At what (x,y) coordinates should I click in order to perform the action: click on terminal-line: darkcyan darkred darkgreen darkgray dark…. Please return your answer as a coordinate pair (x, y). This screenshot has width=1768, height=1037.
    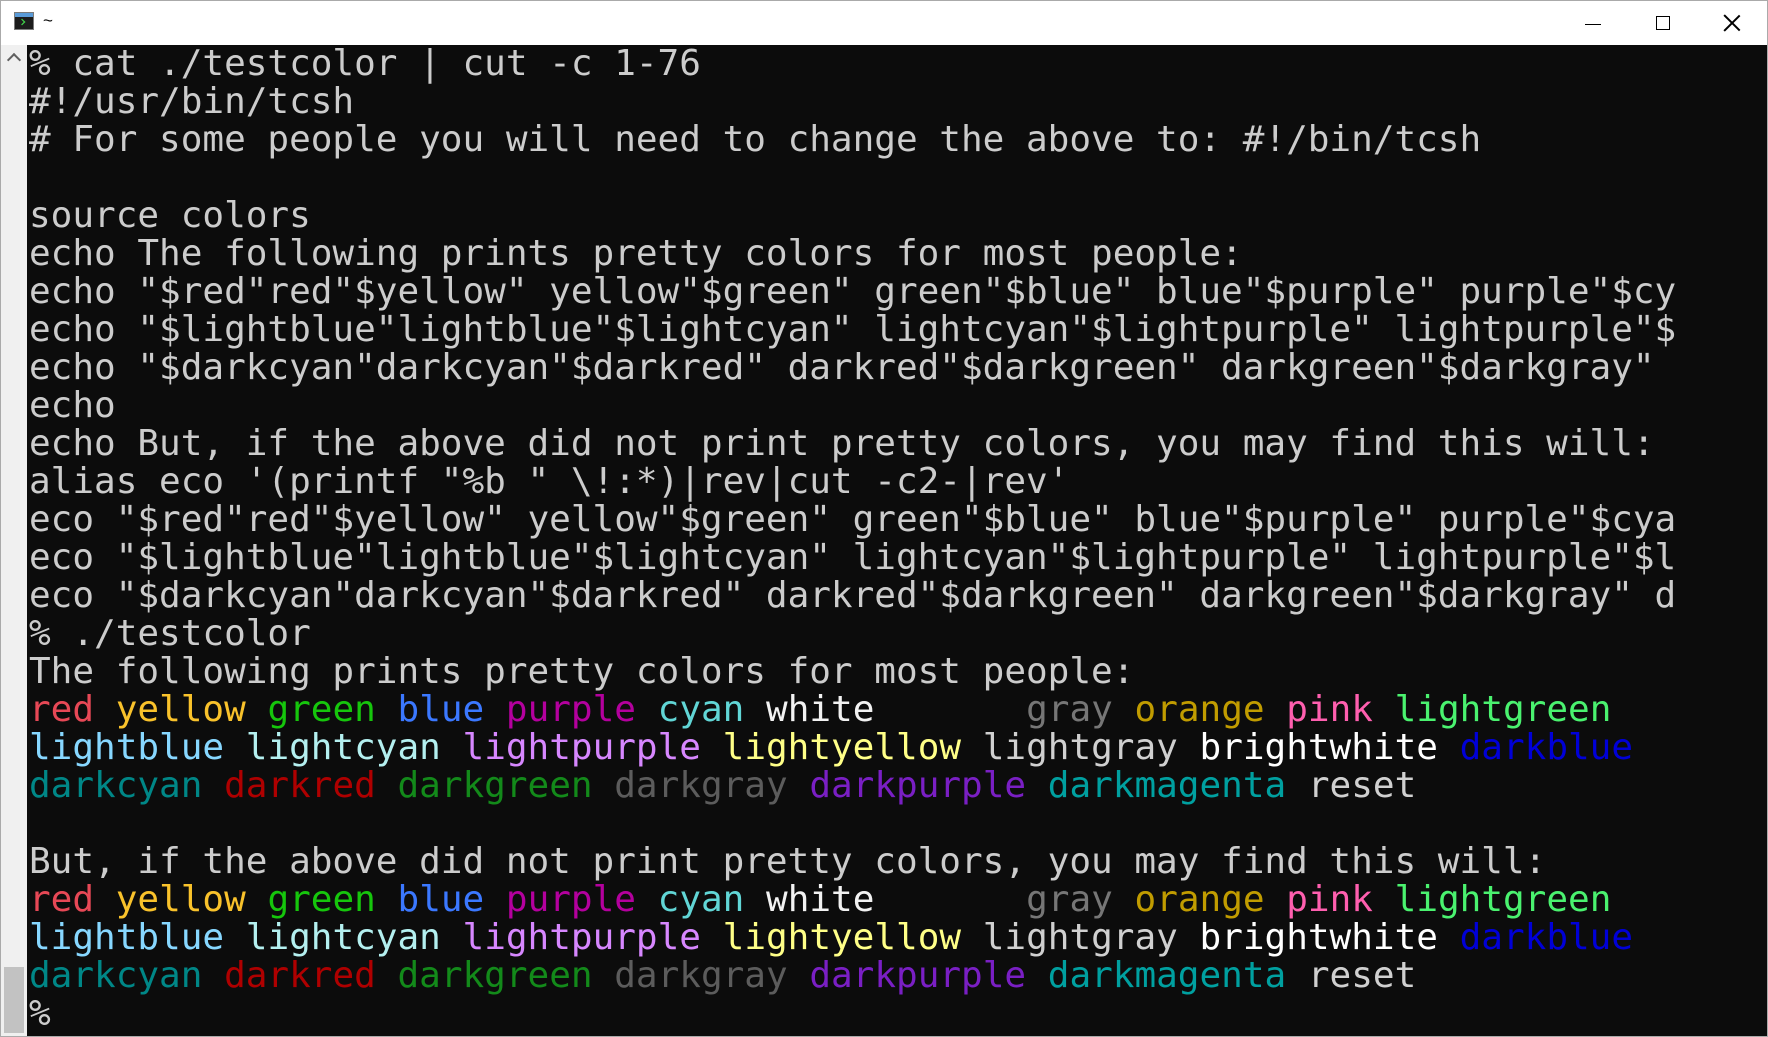
    Looking at the image, I should click on (852, 976).